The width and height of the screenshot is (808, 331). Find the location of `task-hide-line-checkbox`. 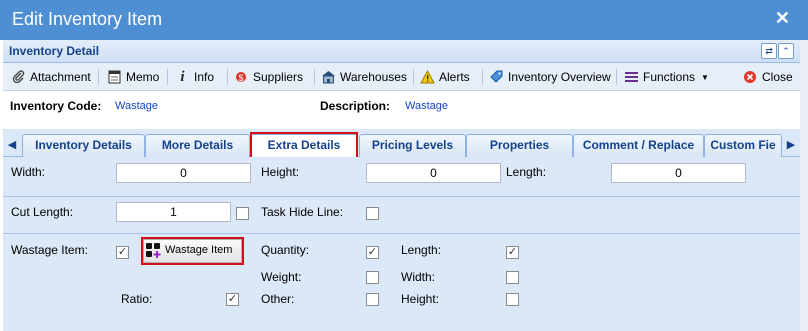

task-hide-line-checkbox is located at coordinates (372, 213).